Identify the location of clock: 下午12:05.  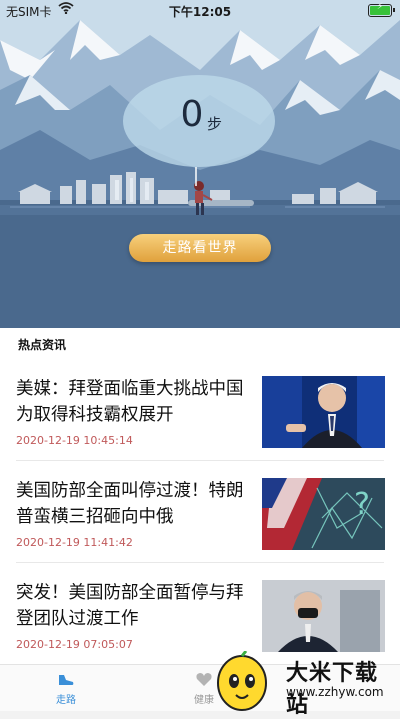
(200, 12).